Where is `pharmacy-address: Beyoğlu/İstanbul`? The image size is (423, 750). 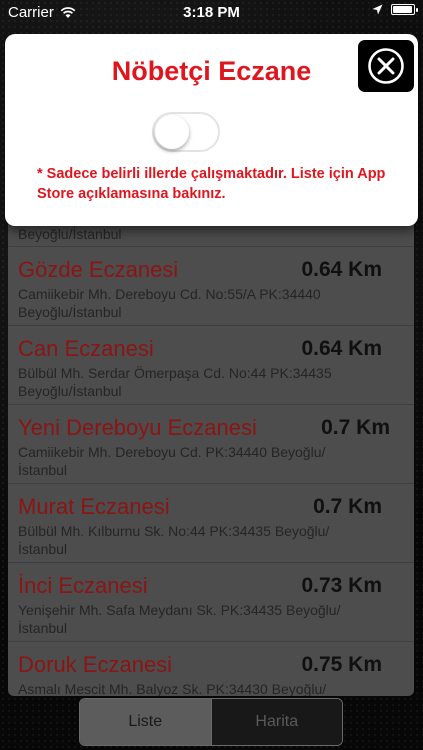 pharmacy-address: Beyoğlu/İstanbul is located at coordinates (70, 234).